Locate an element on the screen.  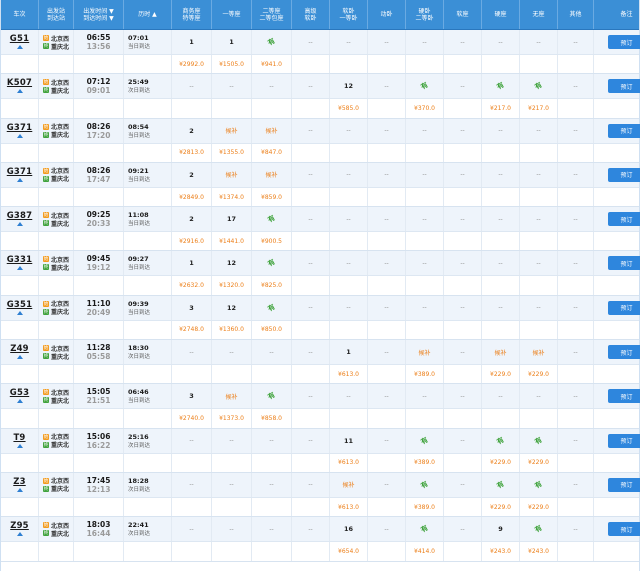
col-train: 车次 is located at coordinates (20, 14).